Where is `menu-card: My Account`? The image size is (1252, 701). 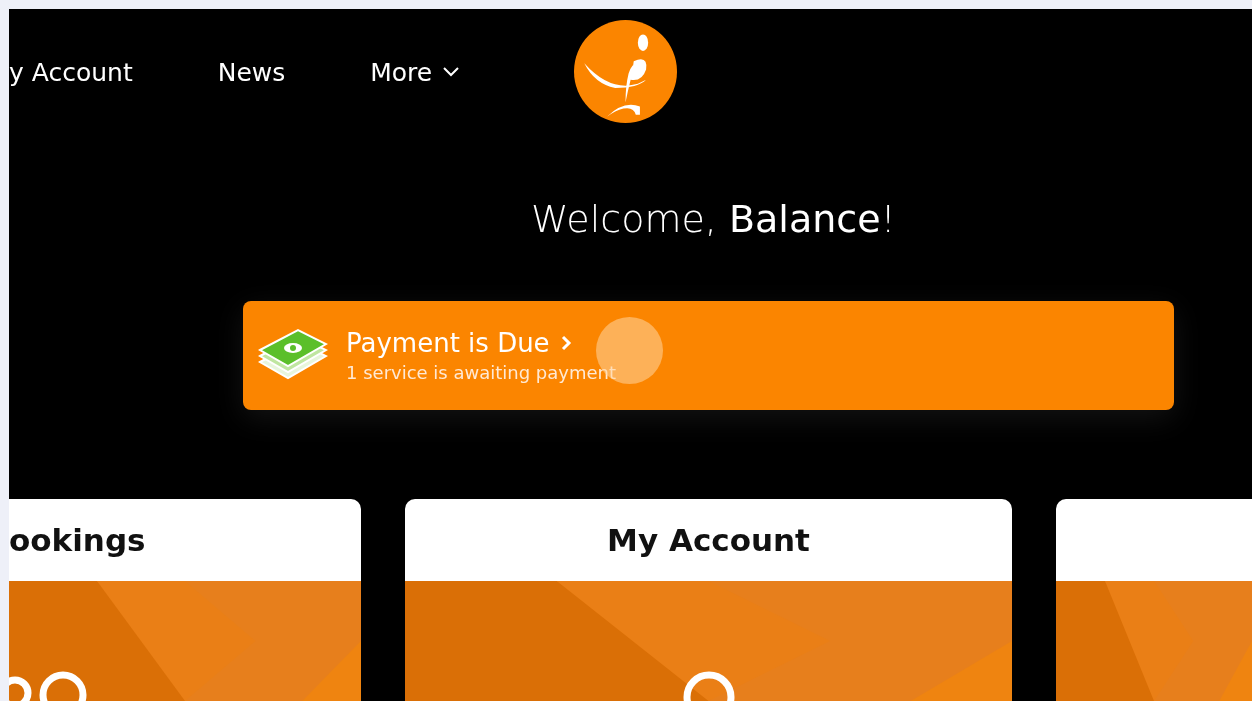 menu-card: My Account is located at coordinates (708, 600).